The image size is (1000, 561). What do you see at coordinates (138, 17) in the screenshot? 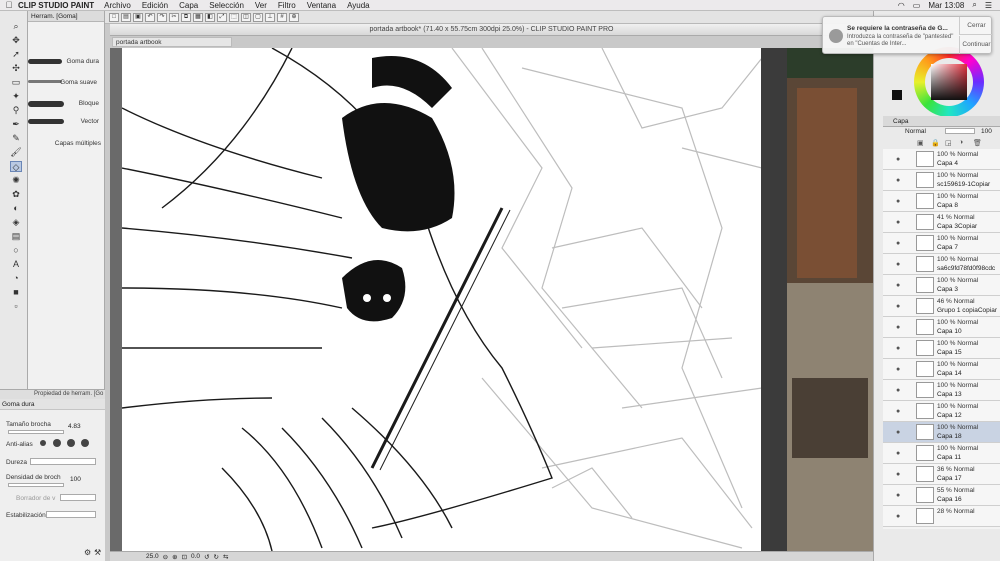
I see `save-icon: ▣` at bounding box center [138, 17].